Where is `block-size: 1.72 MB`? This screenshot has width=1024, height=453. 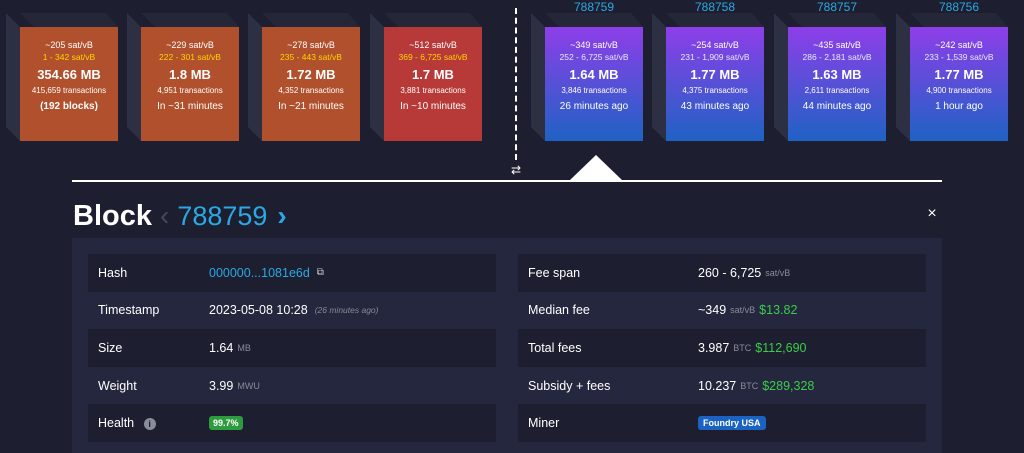
block-size: 1.72 MB is located at coordinates (311, 74).